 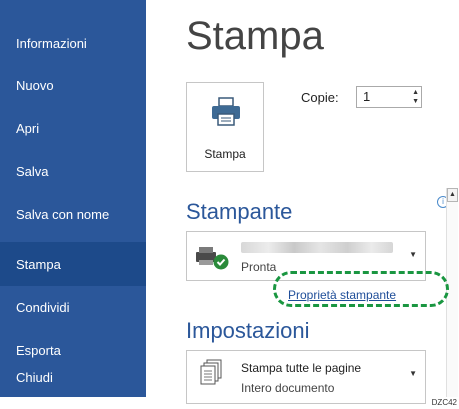 What do you see at coordinates (73, 171) in the screenshot?
I see `sidebar-item-salva: Salva` at bounding box center [73, 171].